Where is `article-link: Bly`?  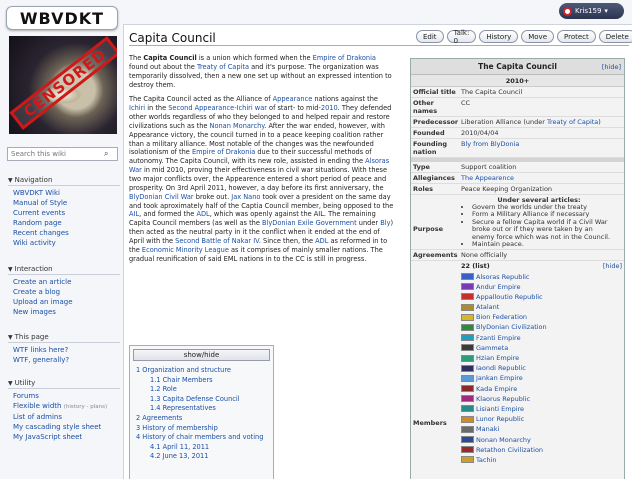
article-link: Bly is located at coordinates (385, 223).